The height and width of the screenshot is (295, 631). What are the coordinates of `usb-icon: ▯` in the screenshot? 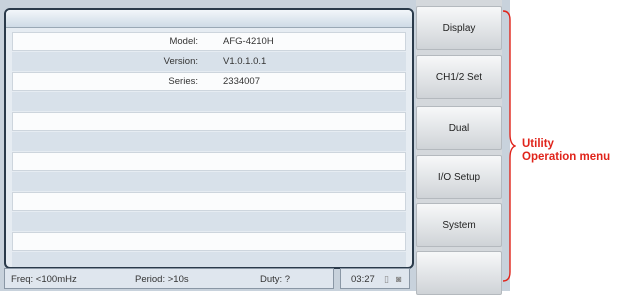 It's located at (386, 279).